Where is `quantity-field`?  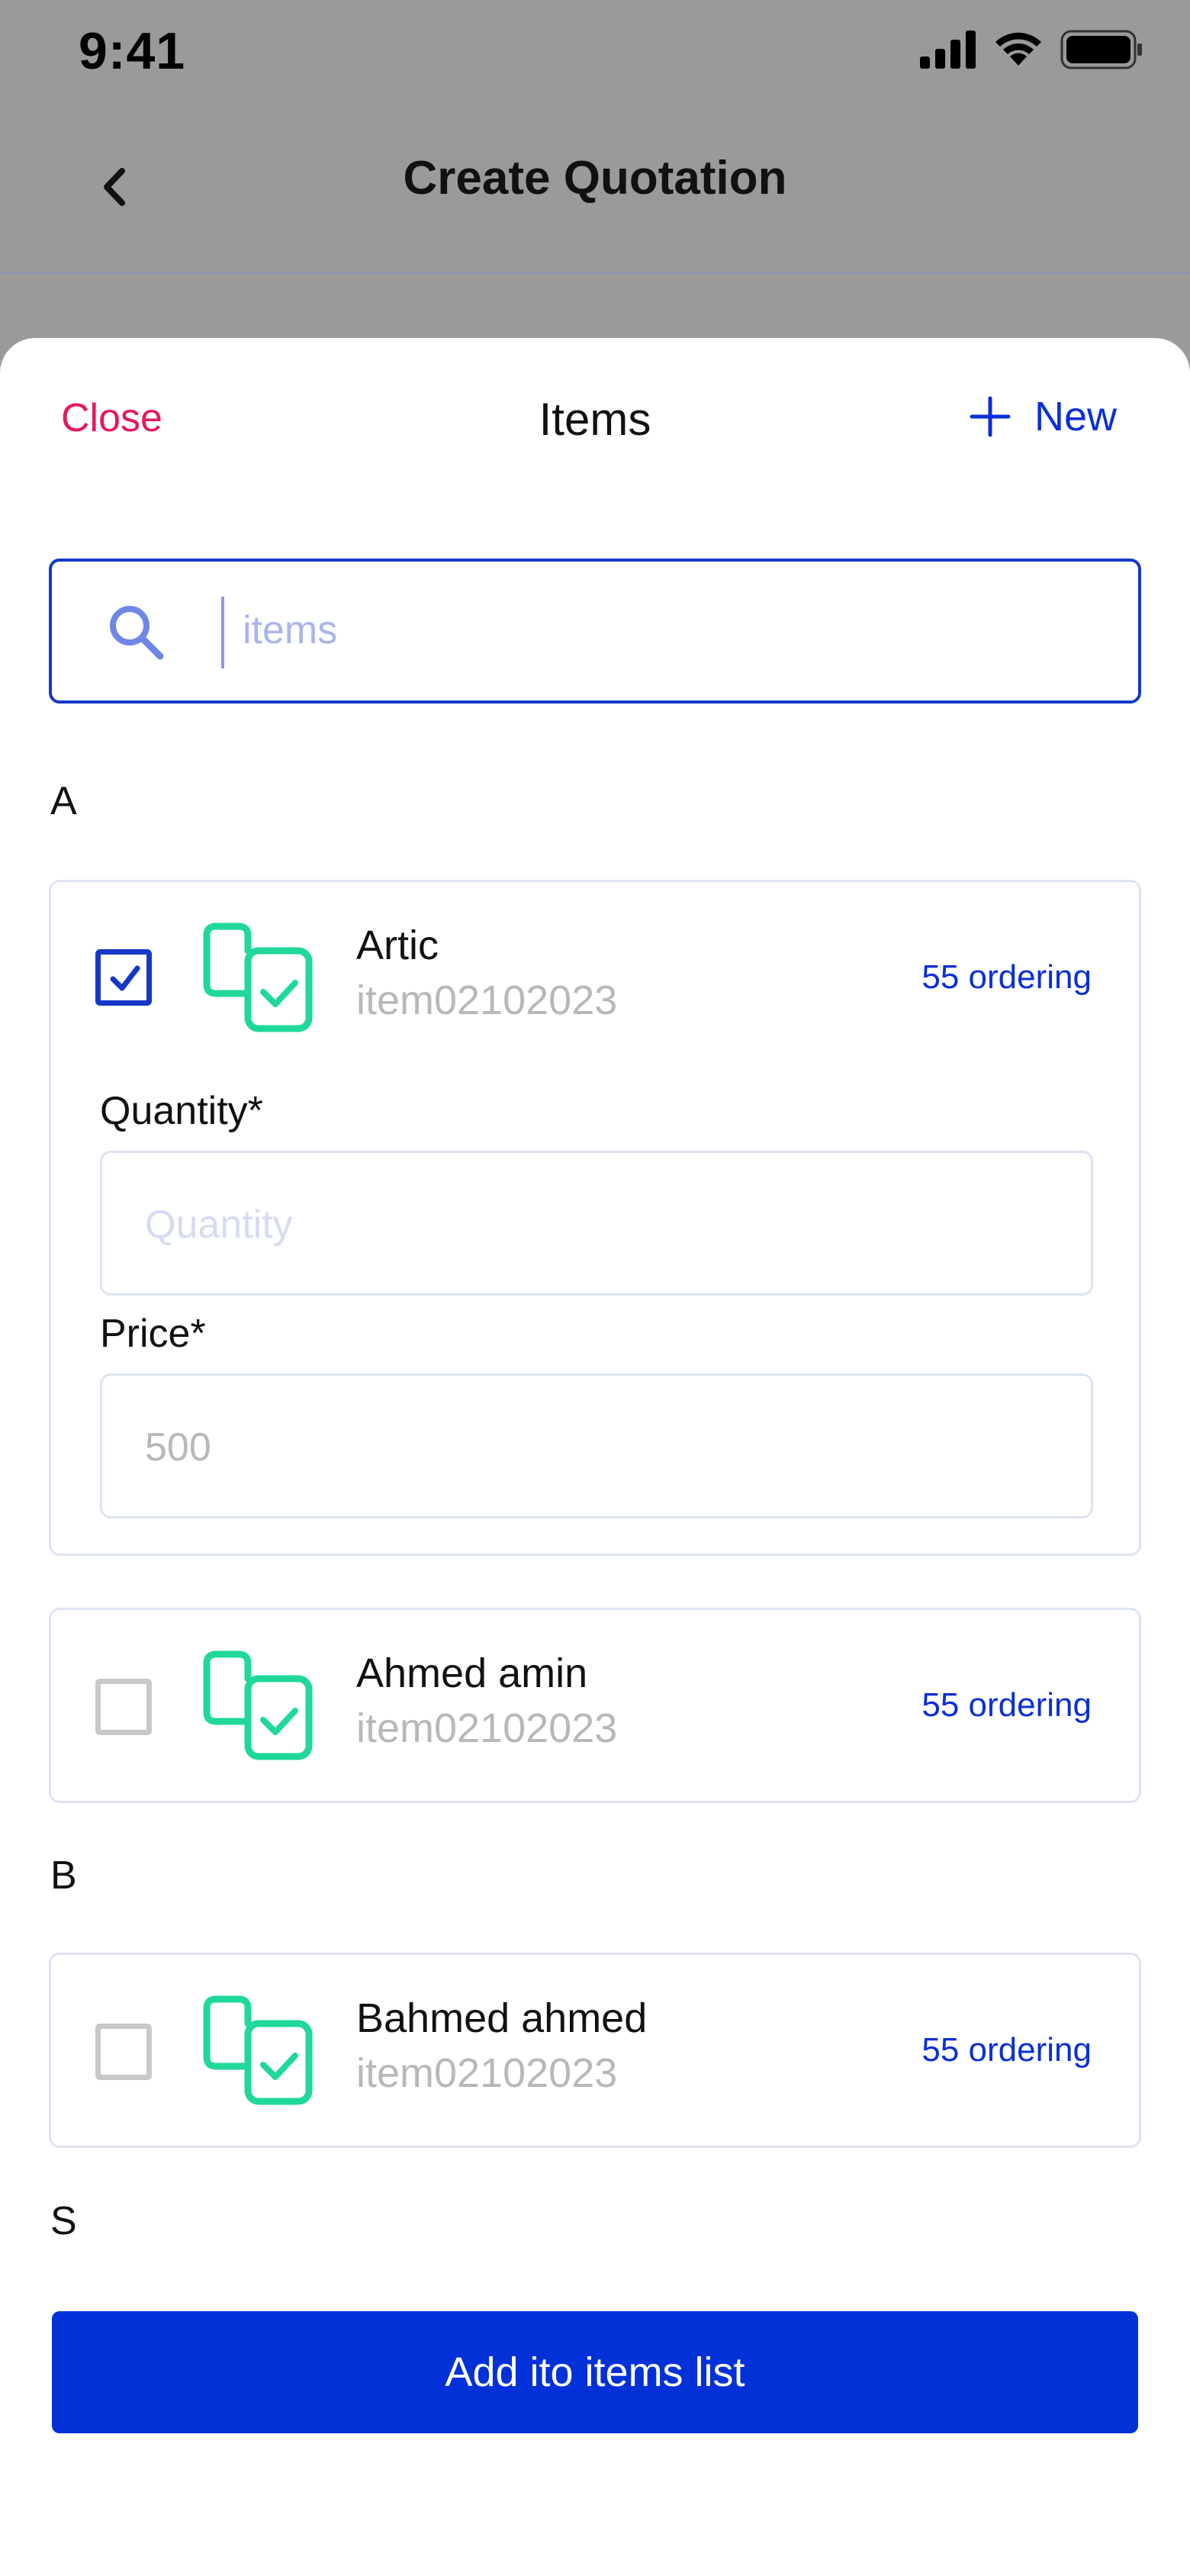 quantity-field is located at coordinates (596, 1223).